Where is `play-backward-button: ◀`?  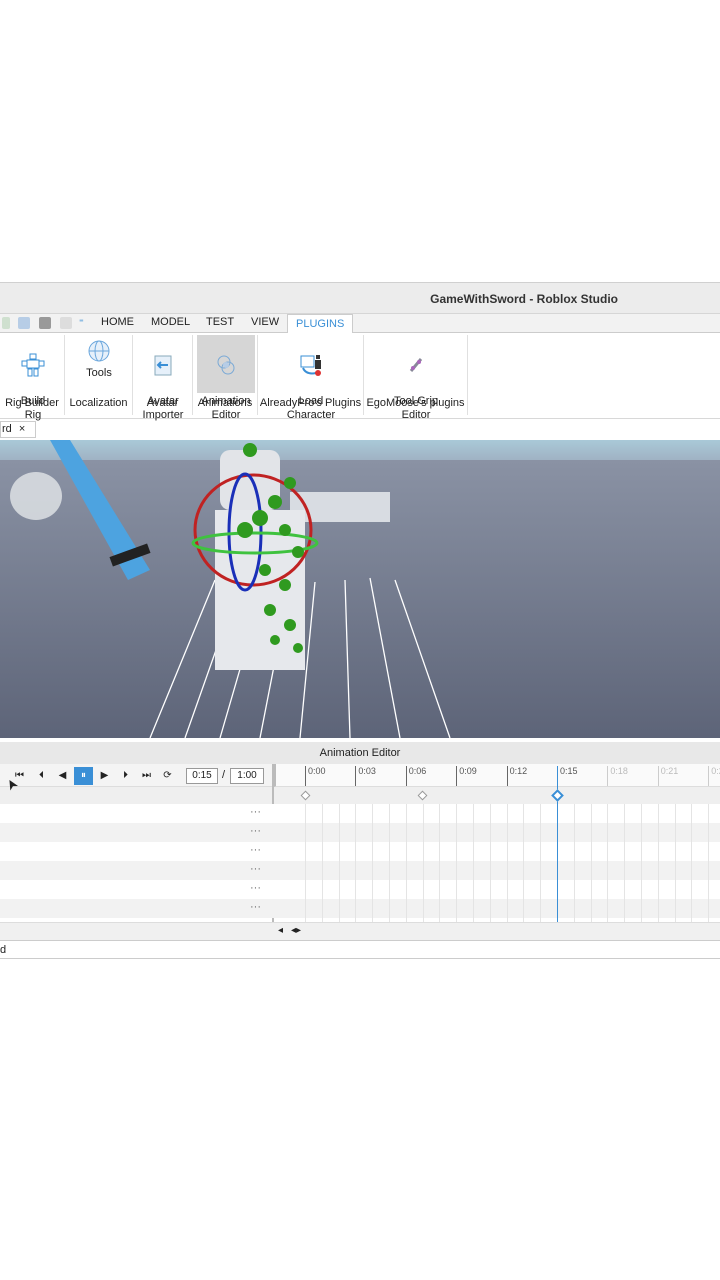
play-backward-button: ◀ is located at coordinates (62, 776).